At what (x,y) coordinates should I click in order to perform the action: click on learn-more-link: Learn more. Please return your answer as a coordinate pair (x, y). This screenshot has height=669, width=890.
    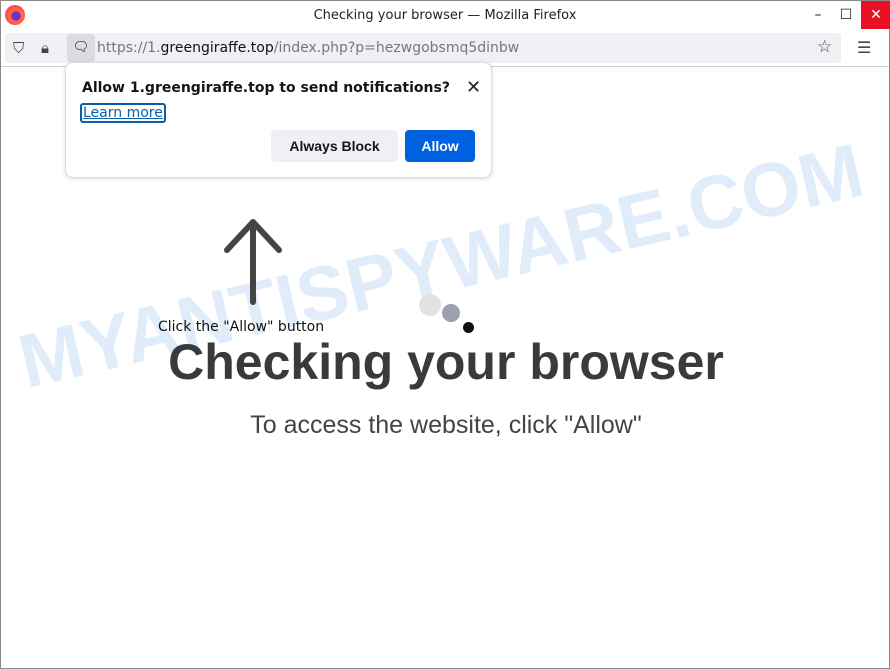
    Looking at the image, I should click on (123, 113).